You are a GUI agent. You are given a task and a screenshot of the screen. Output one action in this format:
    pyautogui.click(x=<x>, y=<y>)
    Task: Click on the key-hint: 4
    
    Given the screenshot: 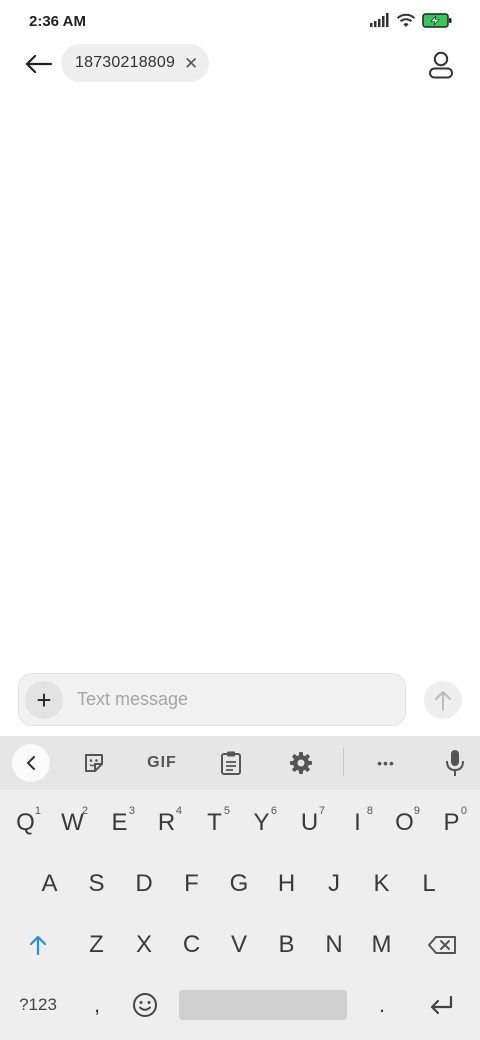 What is the action you would take?
    pyautogui.click(x=178, y=811)
    